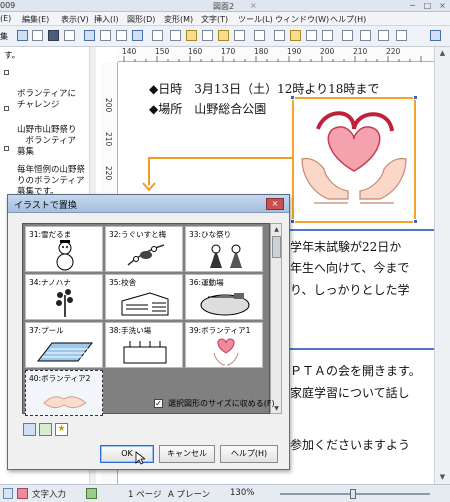 The height and width of the screenshot is (502, 450). What do you see at coordinates (383, 35) in the screenshot?
I see `chart-icon` at bounding box center [383, 35].